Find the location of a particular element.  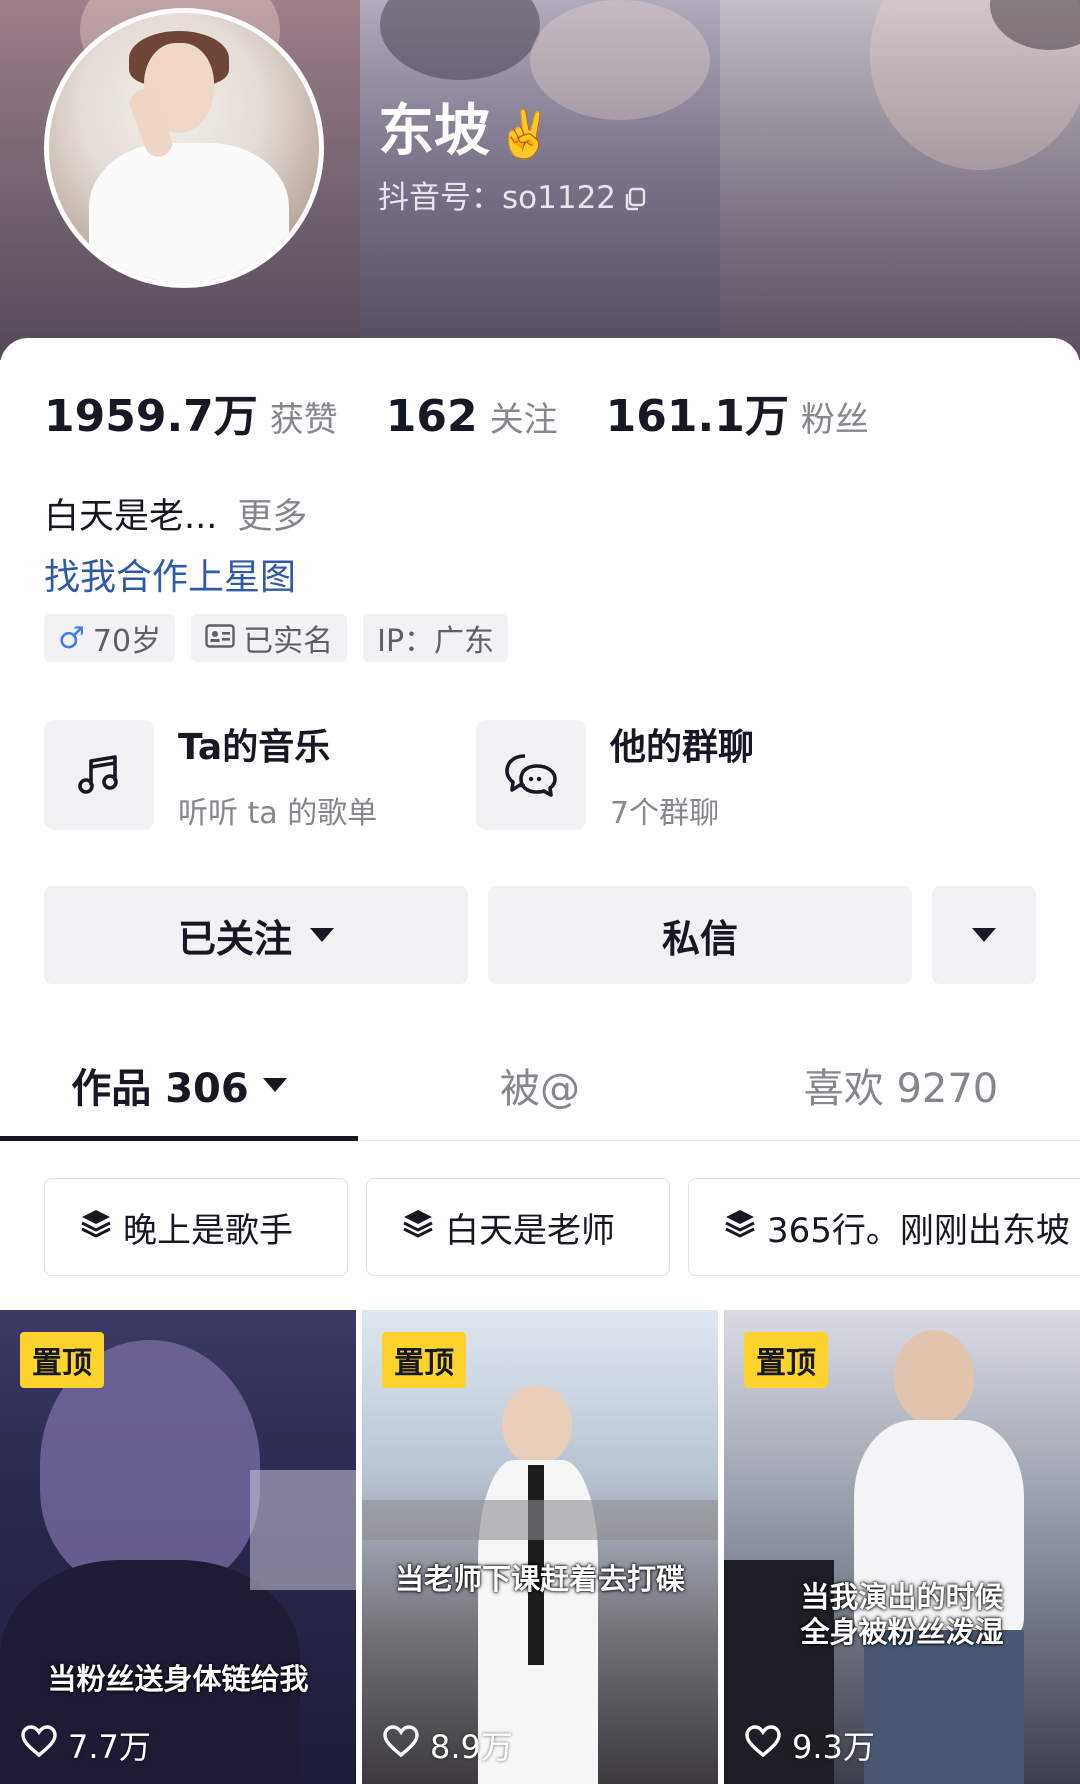

bio: 白天是老... 更多 is located at coordinates (175, 513).